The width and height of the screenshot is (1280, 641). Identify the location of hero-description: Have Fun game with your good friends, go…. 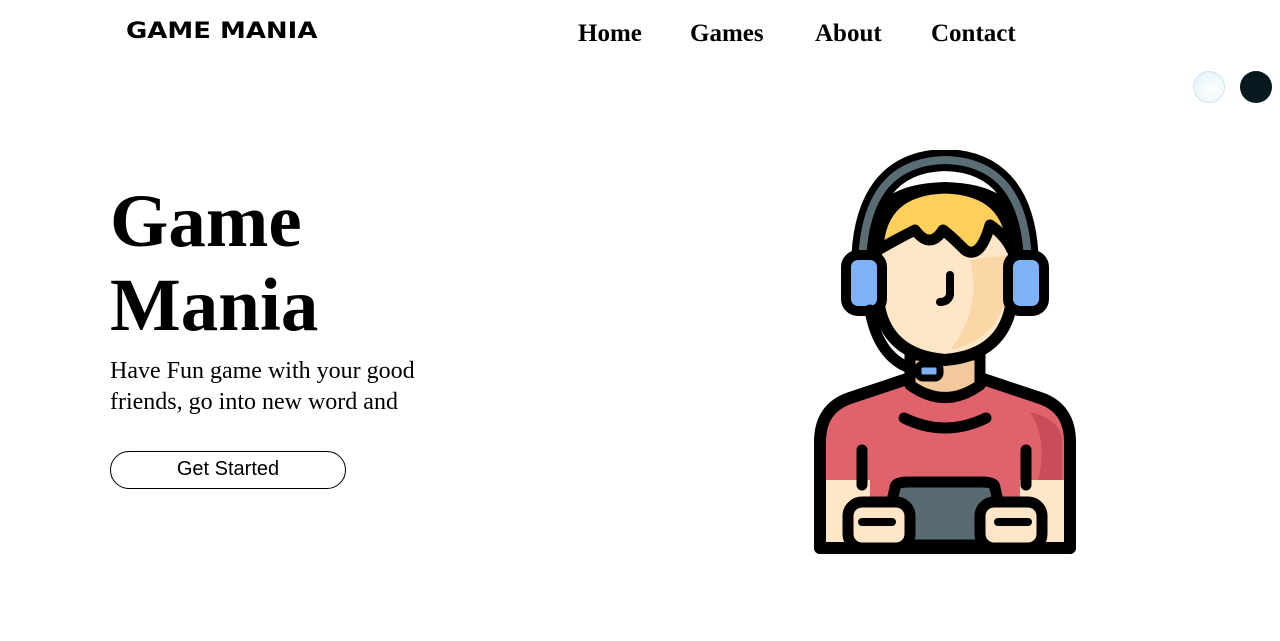
(280, 387).